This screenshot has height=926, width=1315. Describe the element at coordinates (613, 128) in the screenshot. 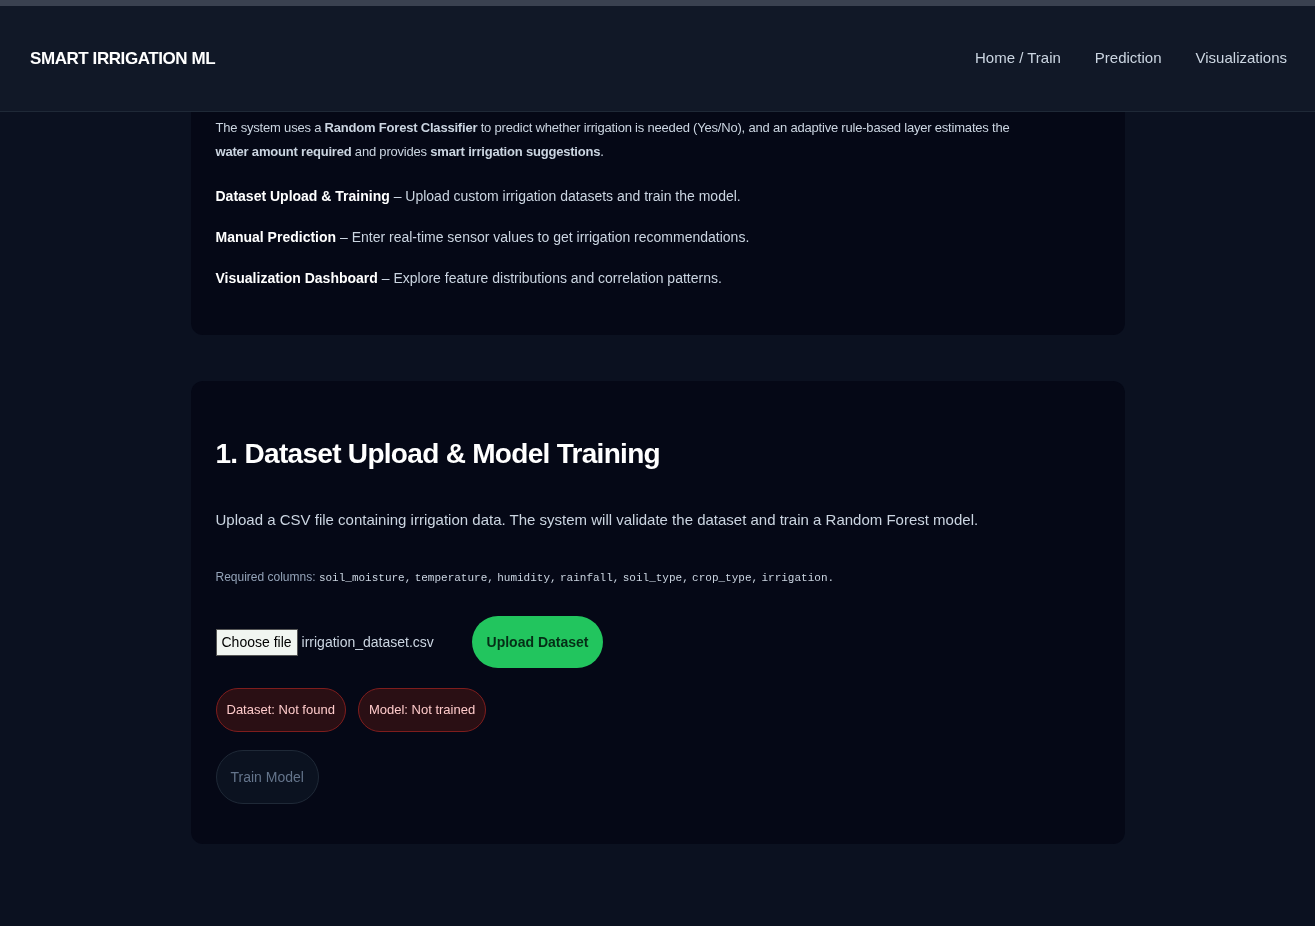

I see `intro-text: The system uses a Random Forest Classifier to predict whether irrigation is needed (Yes/No), and an adaptive rule-based layer estimates the` at that location.